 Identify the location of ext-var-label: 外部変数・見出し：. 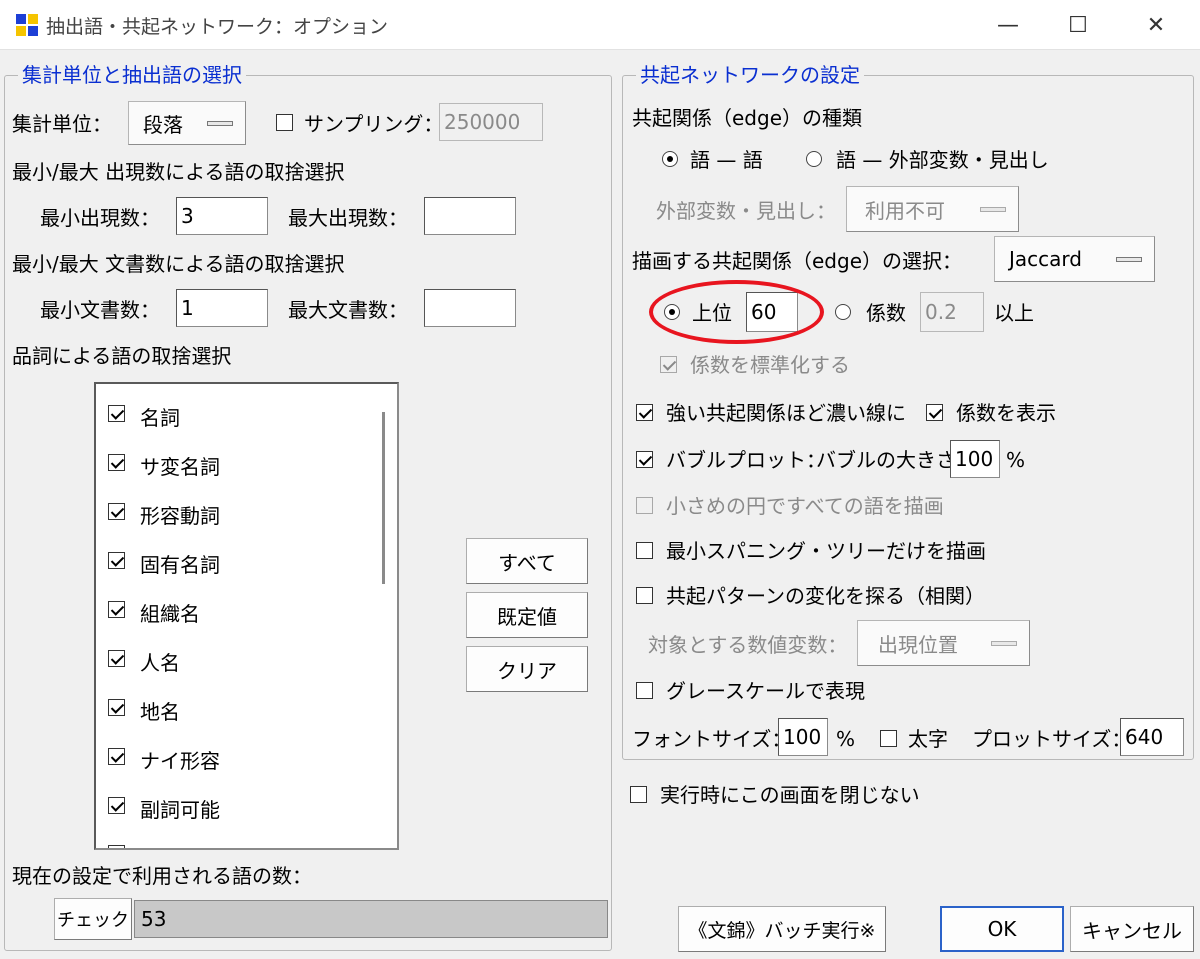
(746, 211).